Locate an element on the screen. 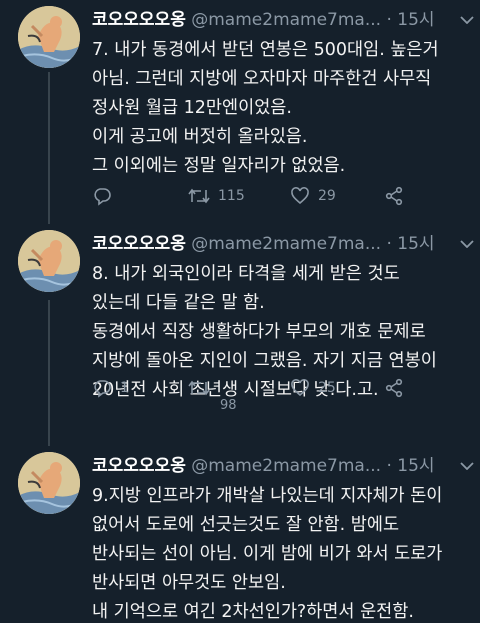 The height and width of the screenshot is (623, 480). like-button: 29 is located at coordinates (313, 196).